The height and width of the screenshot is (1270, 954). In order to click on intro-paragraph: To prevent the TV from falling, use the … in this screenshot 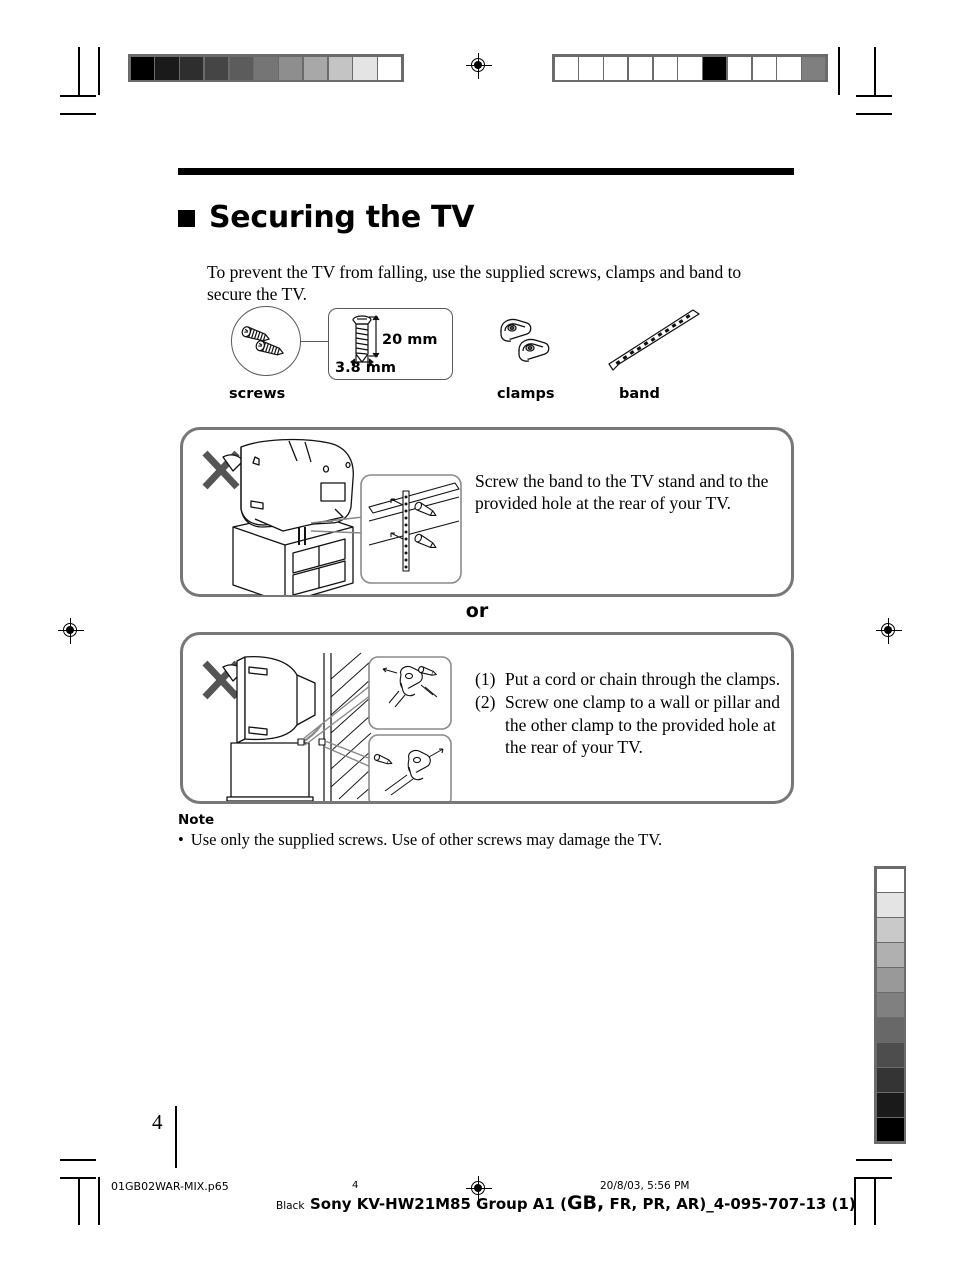, I will do `click(474, 282)`.